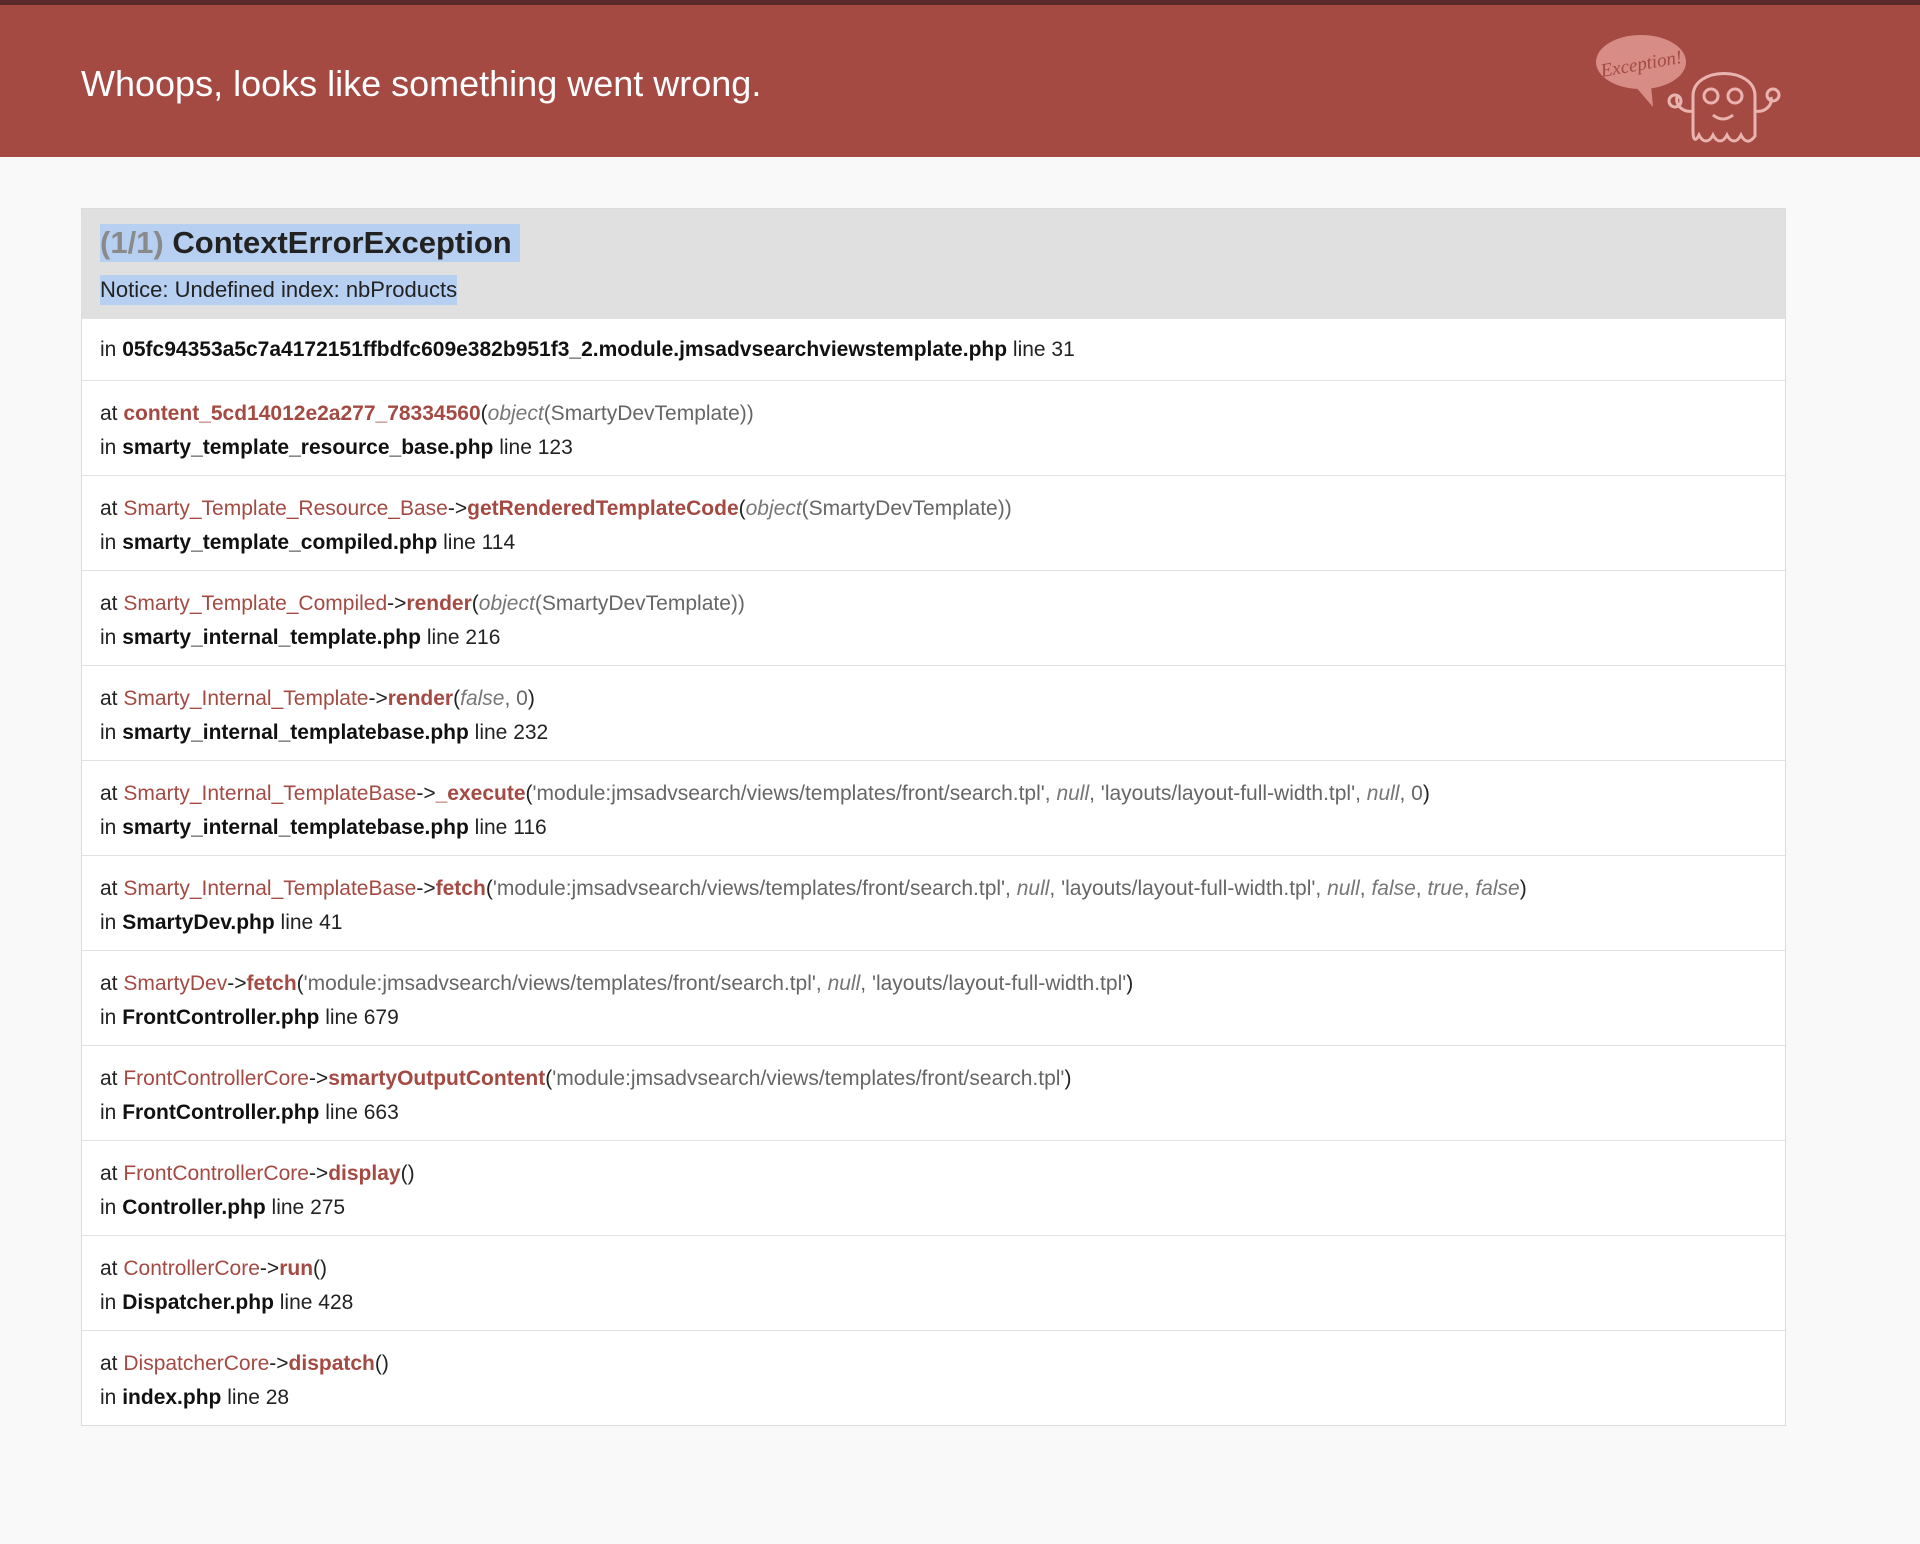 This screenshot has width=1920, height=1544. Describe the element at coordinates (175, 983) in the screenshot. I see `frame-class: SmartyDev` at that location.